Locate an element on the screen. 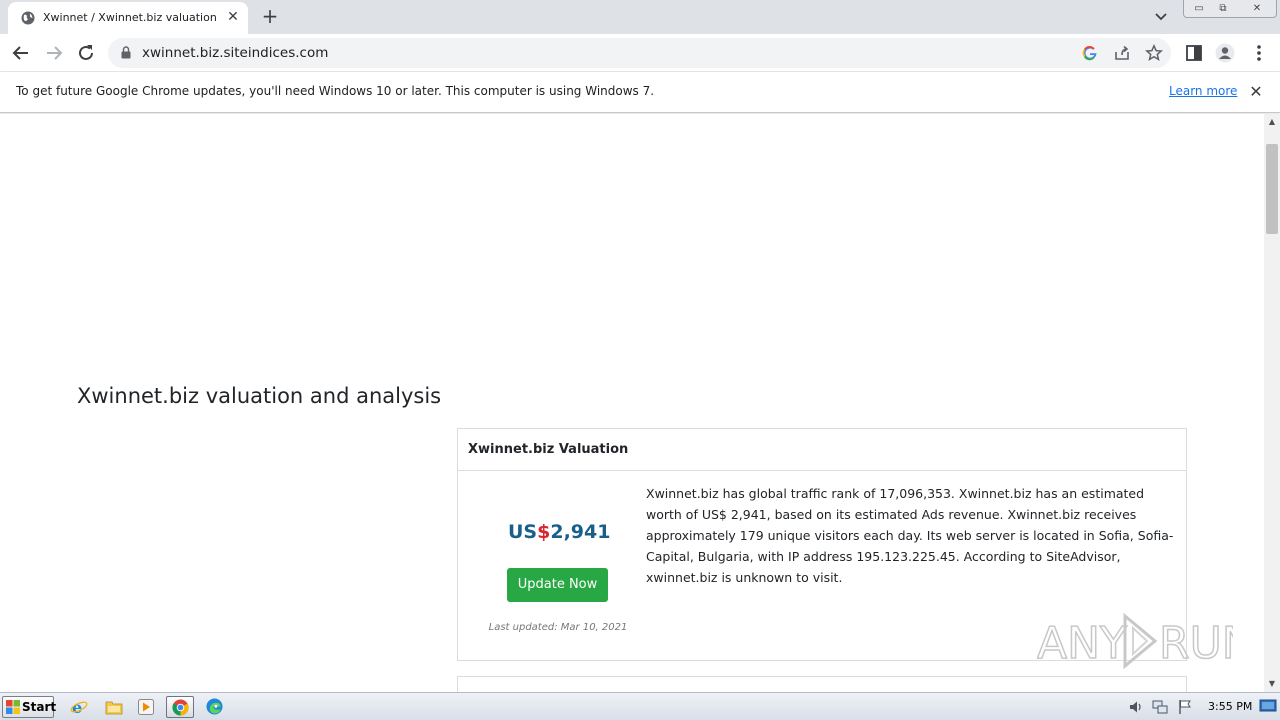  star-icon is located at coordinates (1154, 53).